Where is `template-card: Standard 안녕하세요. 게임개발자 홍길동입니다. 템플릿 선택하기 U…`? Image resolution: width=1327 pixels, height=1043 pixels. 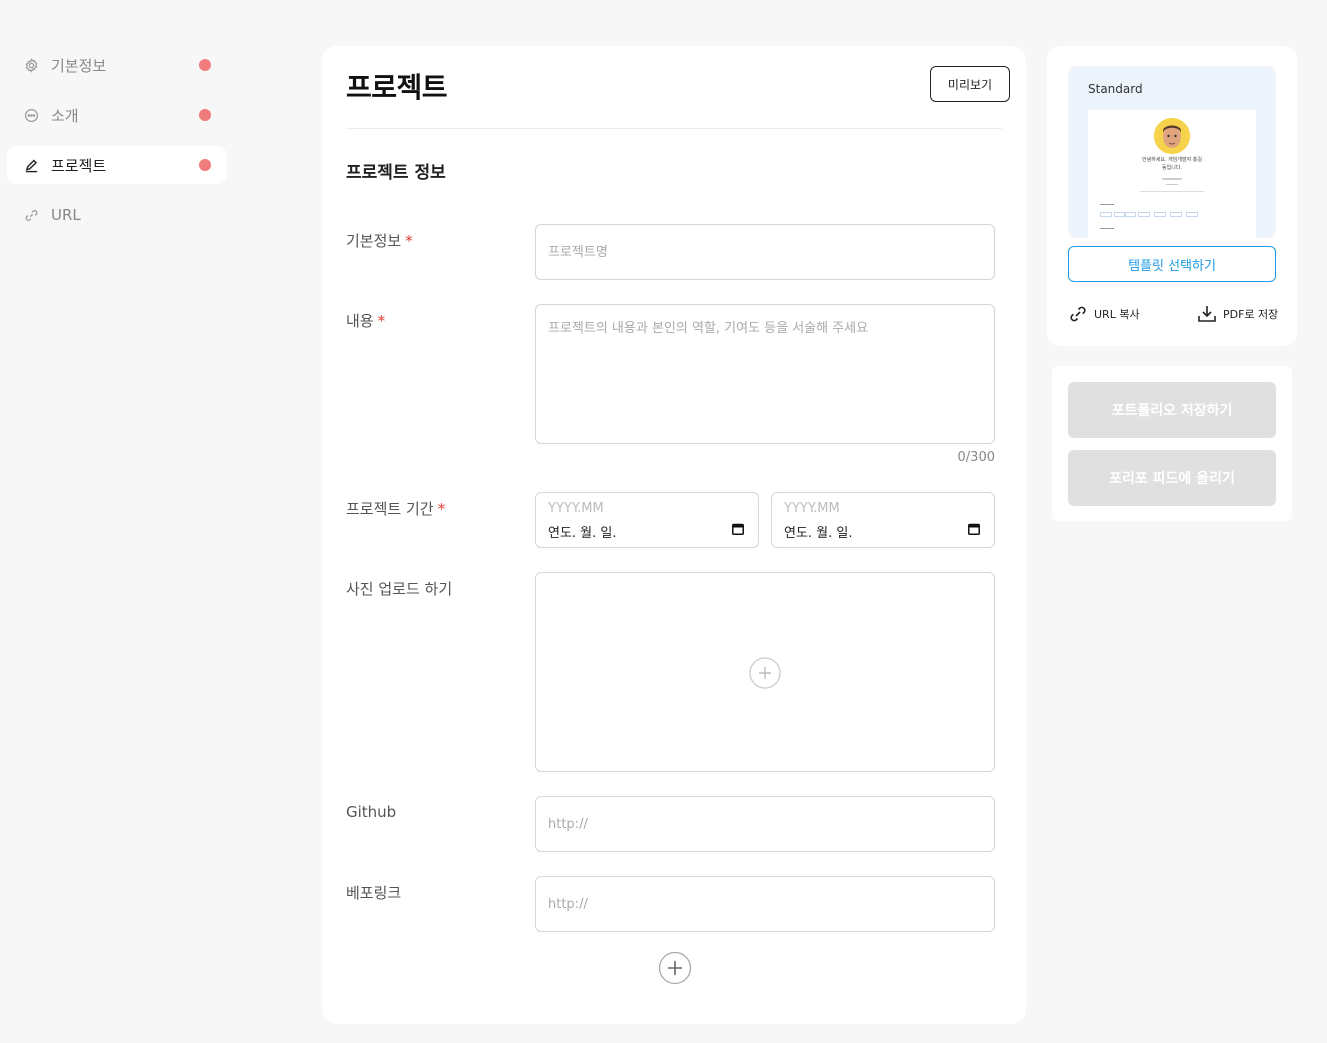 template-card: Standard 안녕하세요. 게임개발자 홍길동입니다. 템플릿 선택하기 U… is located at coordinates (1172, 196).